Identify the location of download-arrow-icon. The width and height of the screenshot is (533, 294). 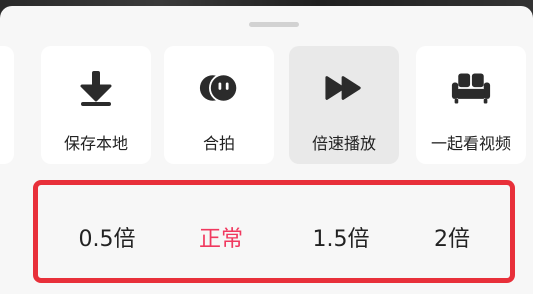
(96, 88).